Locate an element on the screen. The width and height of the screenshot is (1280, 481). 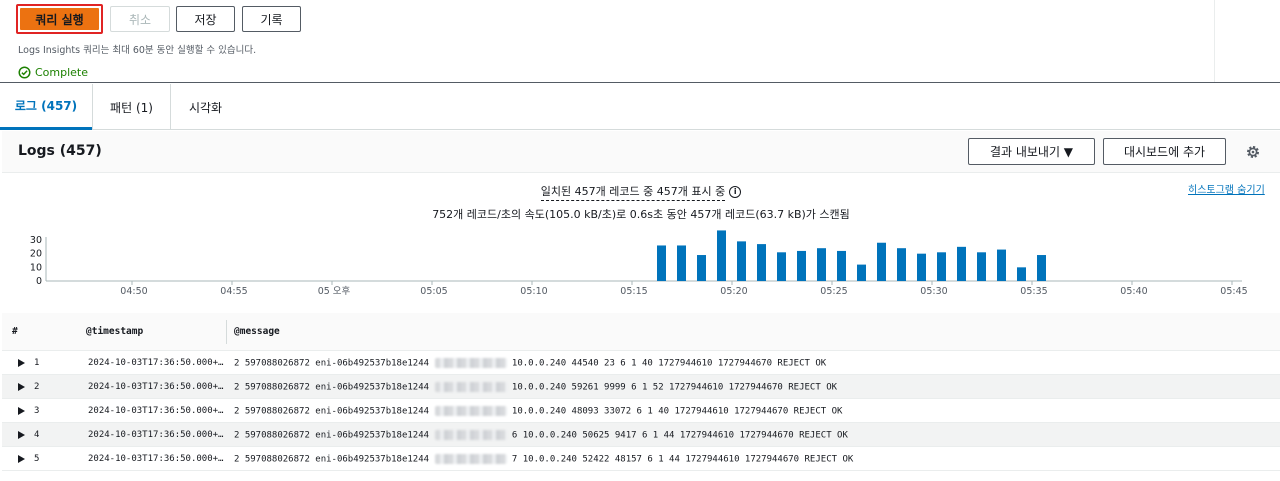
x-tick-label: 05:20 is located at coordinates (733, 291).